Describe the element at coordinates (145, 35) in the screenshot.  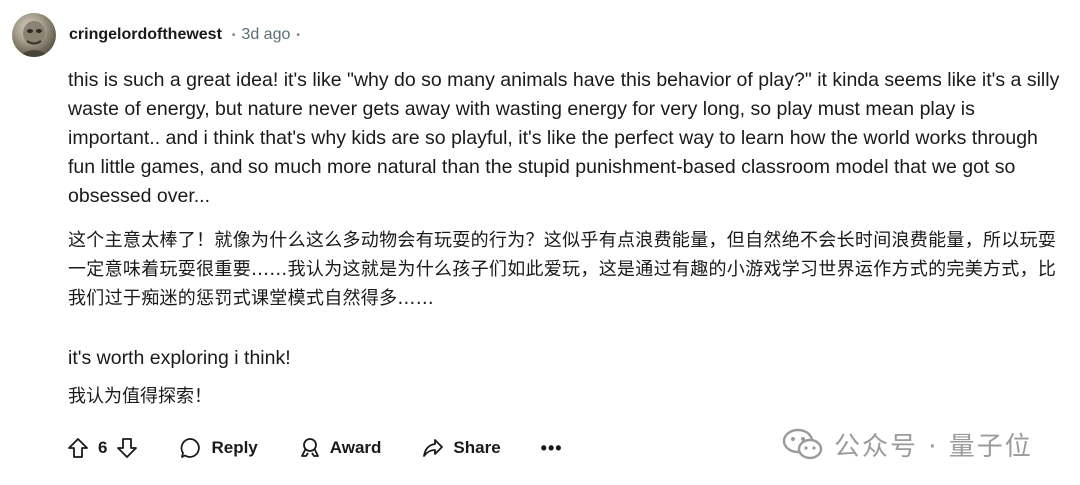
I see `username: cringelordofthewest` at that location.